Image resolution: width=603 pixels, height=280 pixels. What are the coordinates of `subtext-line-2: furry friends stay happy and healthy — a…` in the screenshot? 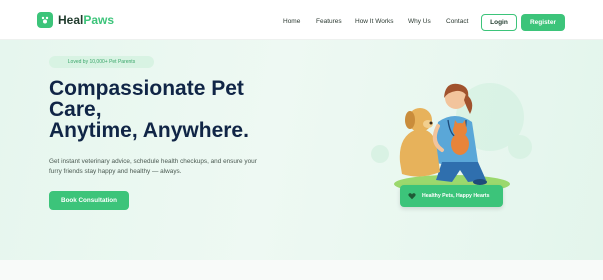 It's located at (115, 171).